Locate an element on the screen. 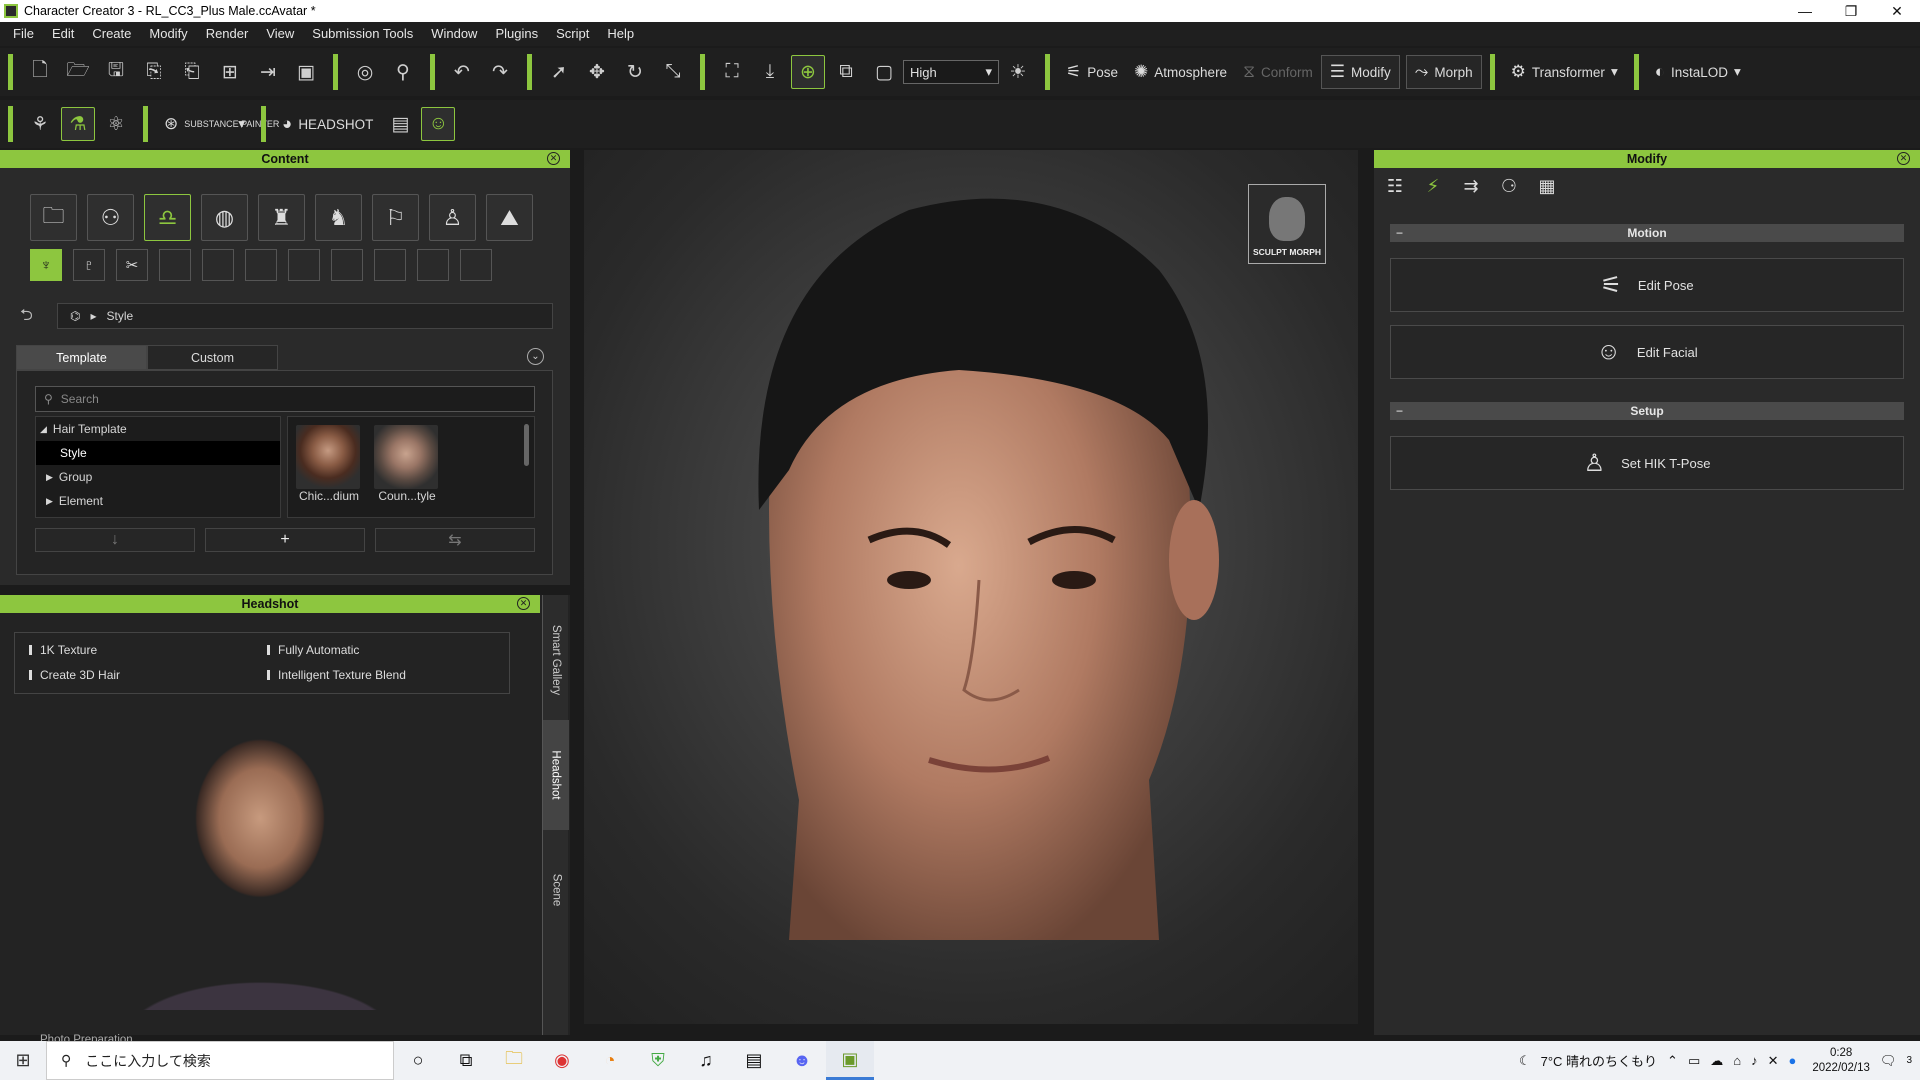 The image size is (1920, 1080). close-button: ✕ is located at coordinates (1897, 11).